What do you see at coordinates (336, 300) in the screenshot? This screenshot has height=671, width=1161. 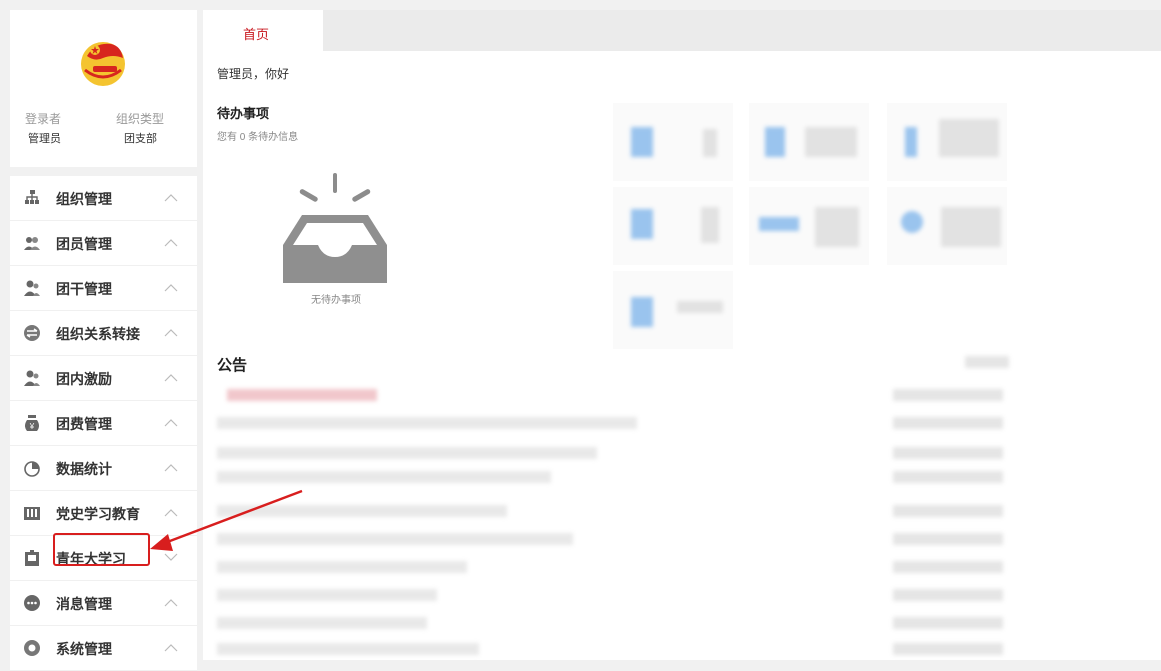 I see `empty-text: 无待办事项` at bounding box center [336, 300].